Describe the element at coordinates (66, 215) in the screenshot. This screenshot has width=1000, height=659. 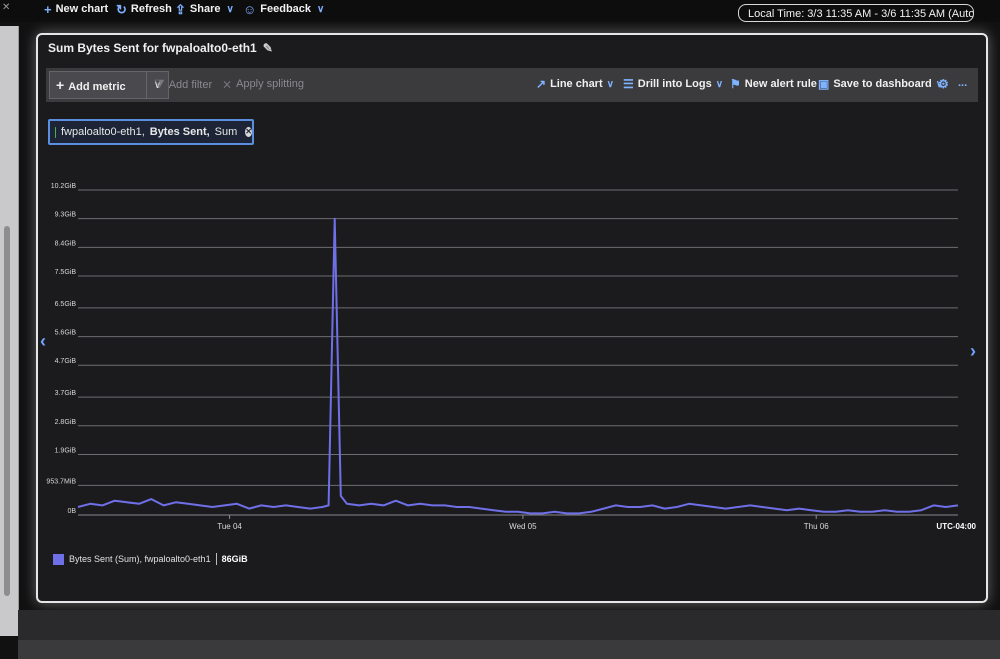
I see `y-tick-label: 9.3GiB` at that location.